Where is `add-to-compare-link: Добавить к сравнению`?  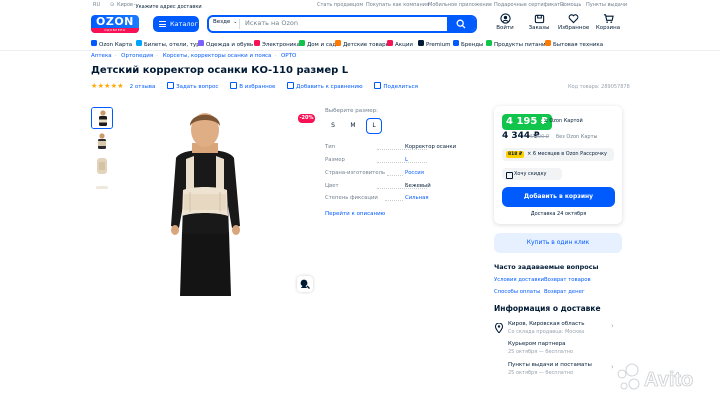
add-to-compare-link: Добавить к сравнению is located at coordinates (324, 87).